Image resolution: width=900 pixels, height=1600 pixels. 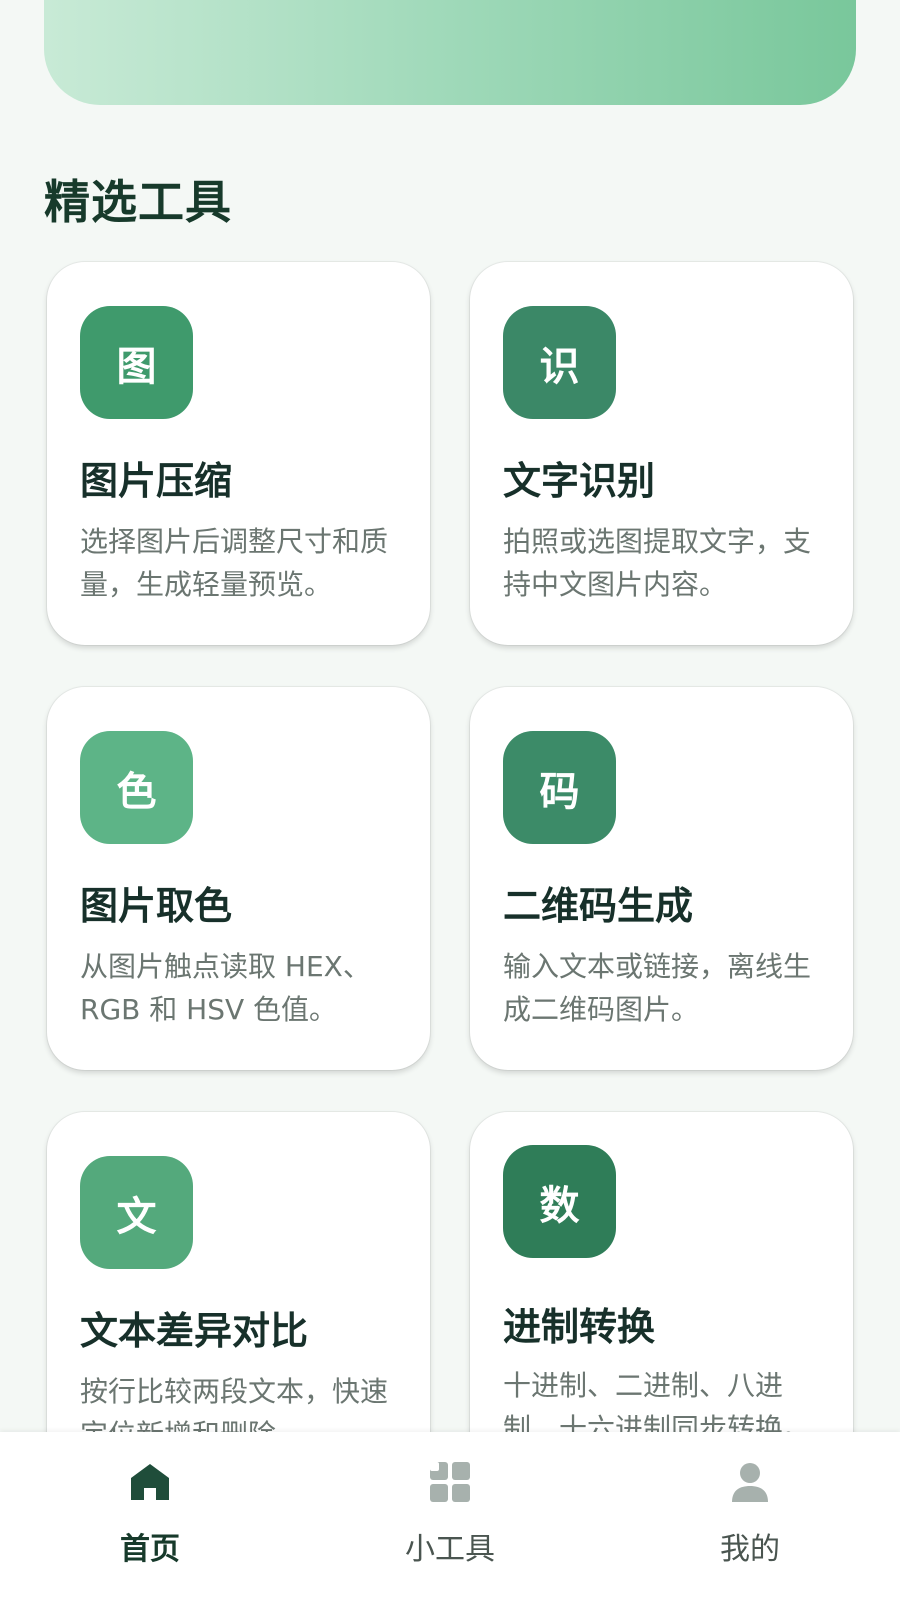 What do you see at coordinates (579, 481) in the screenshot?
I see `card-title: 文字识别` at bounding box center [579, 481].